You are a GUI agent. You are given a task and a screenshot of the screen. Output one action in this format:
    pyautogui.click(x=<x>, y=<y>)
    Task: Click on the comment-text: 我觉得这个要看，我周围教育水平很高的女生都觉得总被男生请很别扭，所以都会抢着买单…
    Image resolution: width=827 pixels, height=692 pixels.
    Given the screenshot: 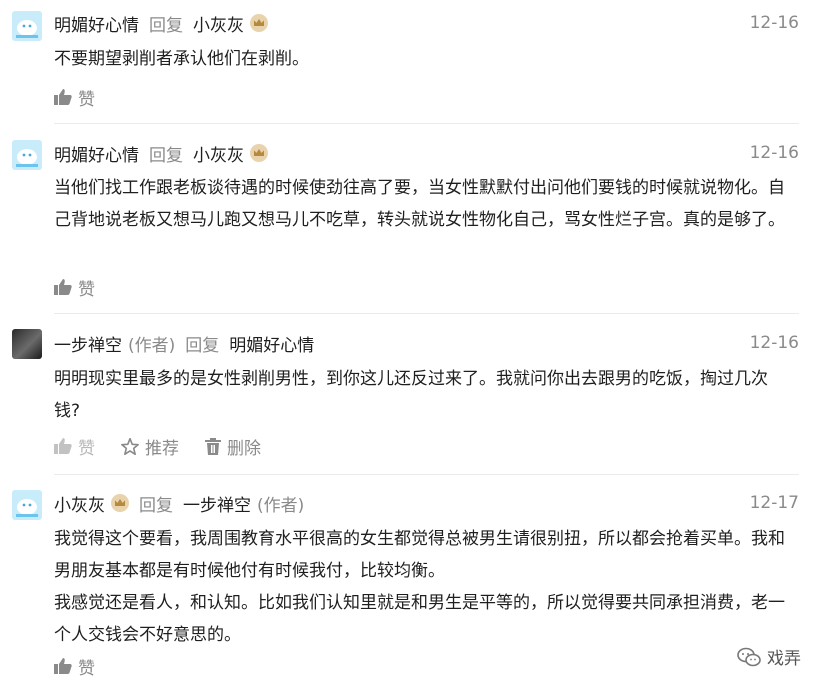 What is the action you would take?
    pyautogui.click(x=419, y=555)
    